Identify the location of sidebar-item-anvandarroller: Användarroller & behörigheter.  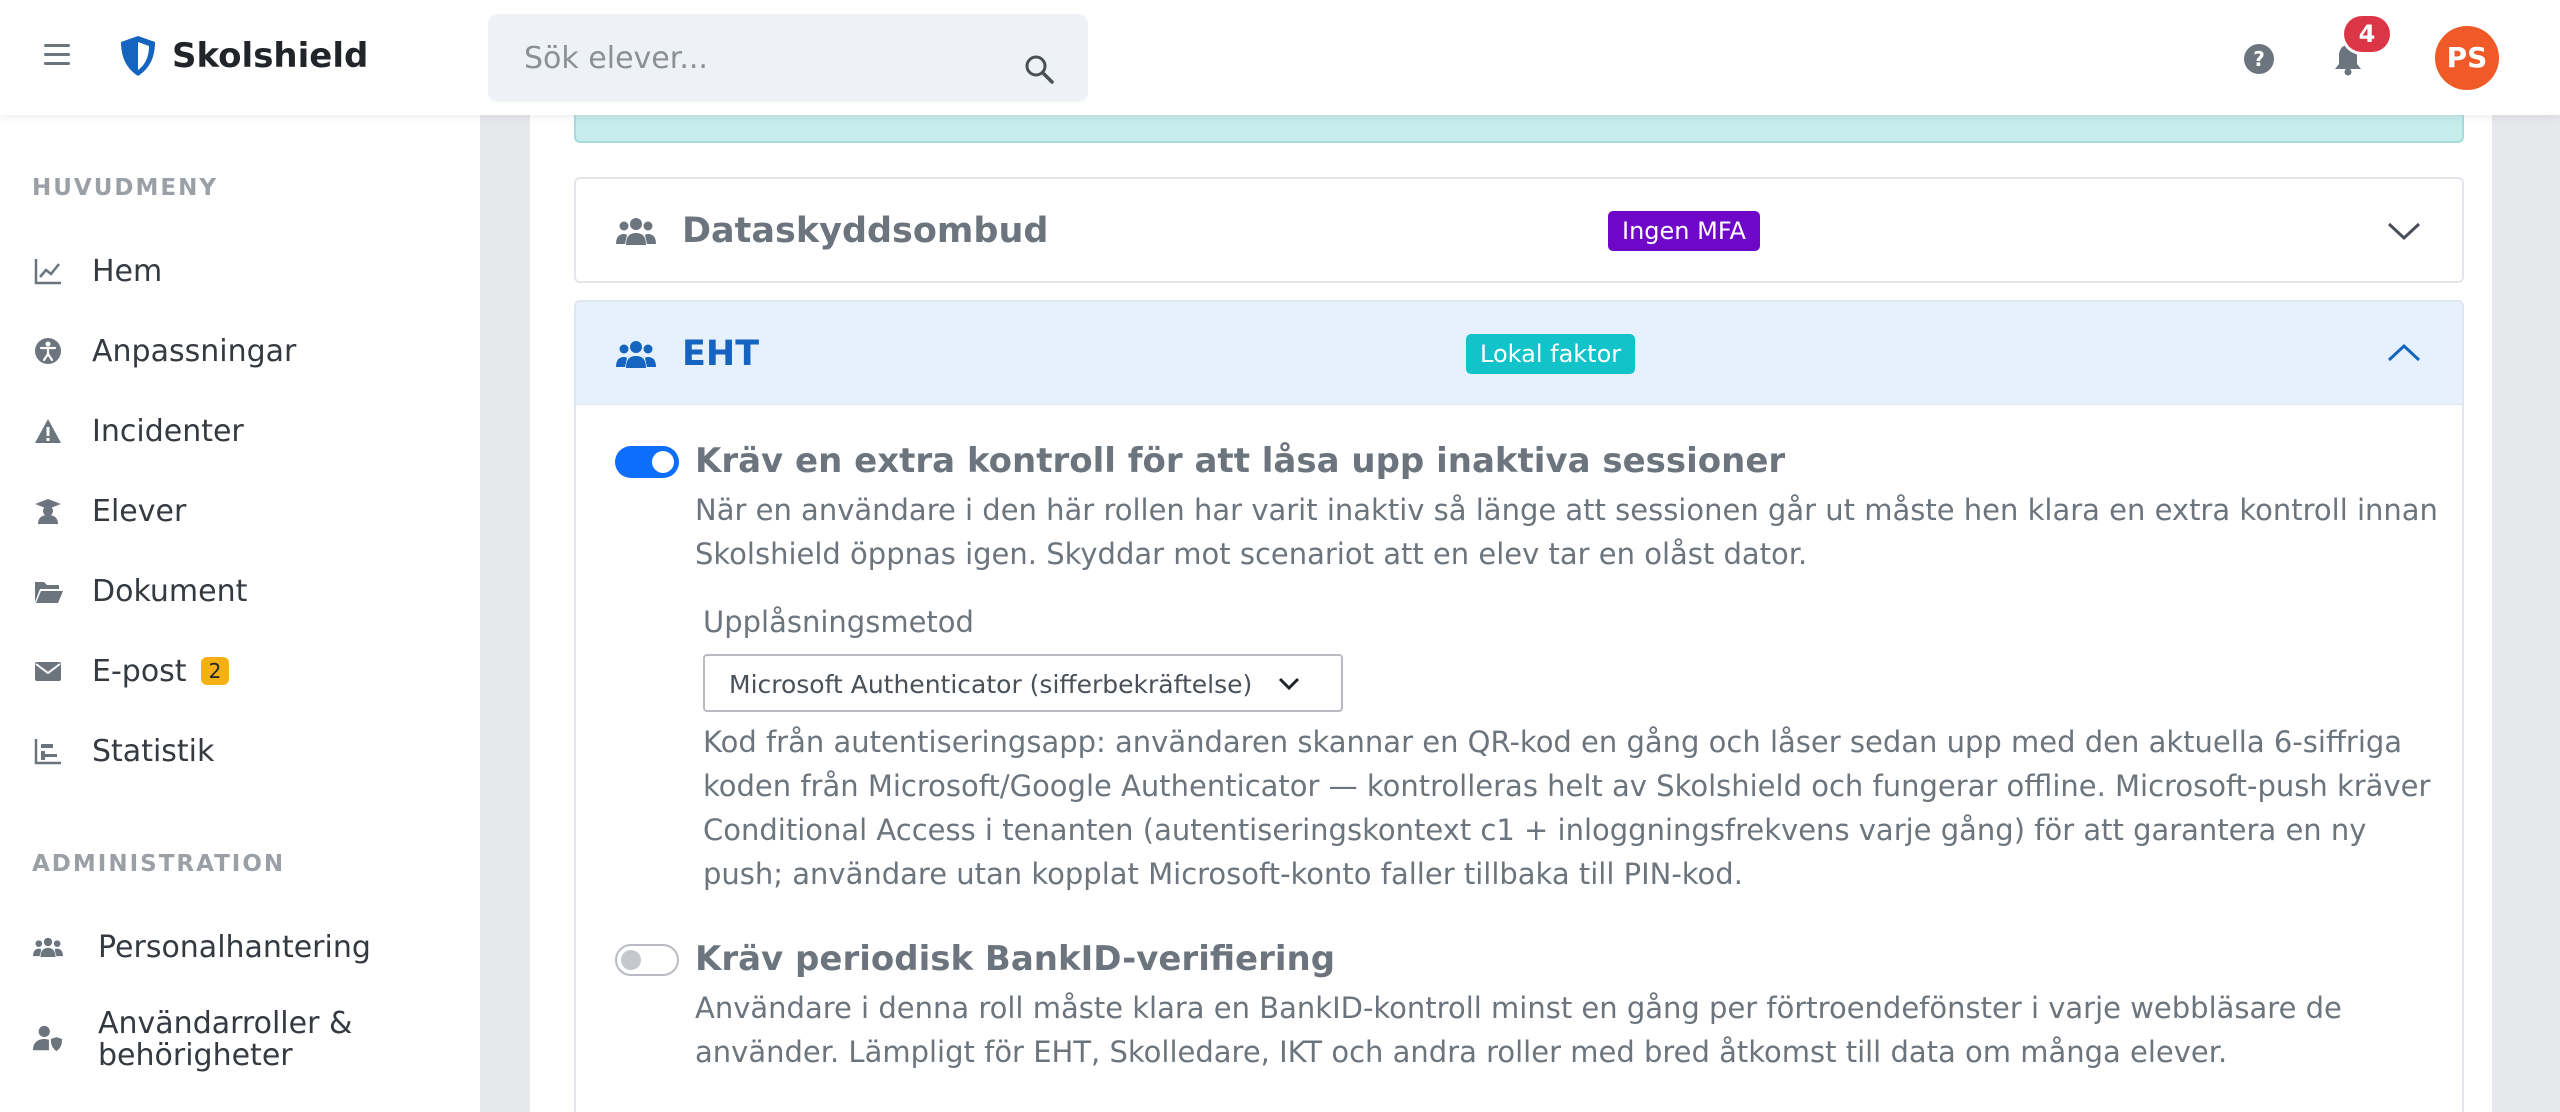
(192, 1040).